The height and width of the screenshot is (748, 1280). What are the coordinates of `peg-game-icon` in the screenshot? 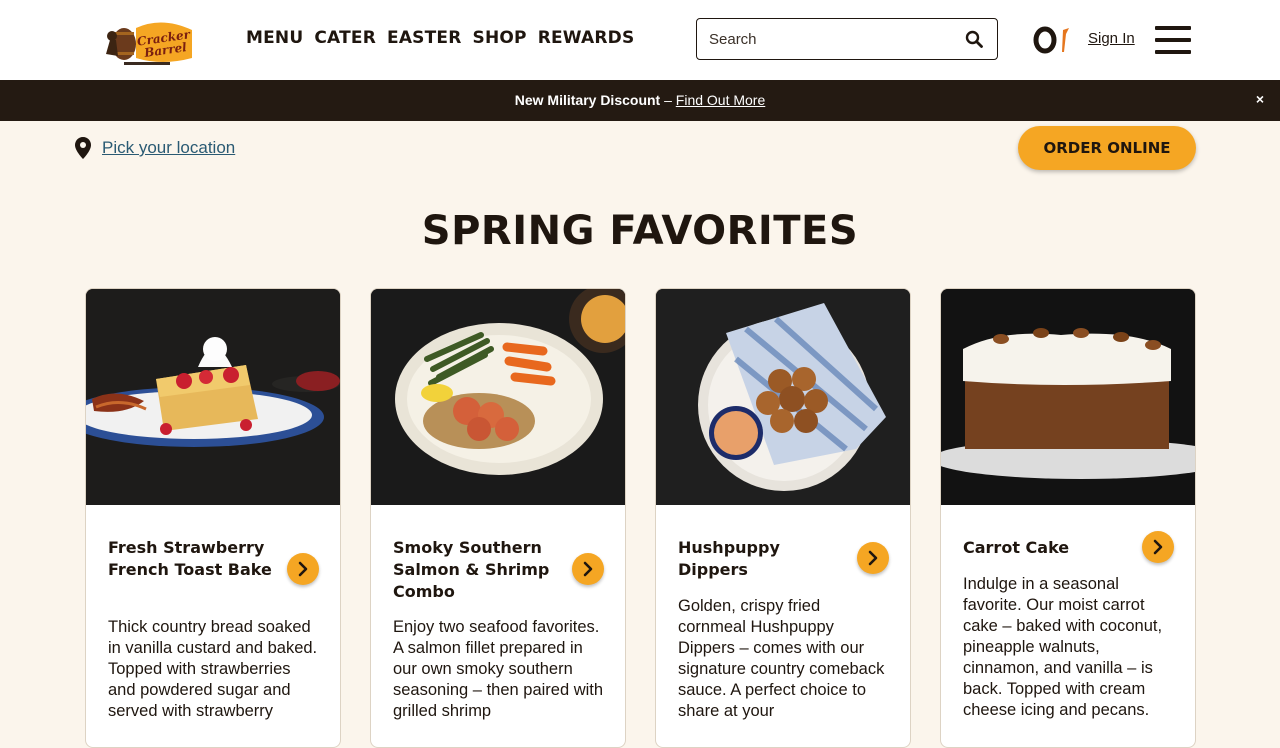 It's located at (1053, 40).